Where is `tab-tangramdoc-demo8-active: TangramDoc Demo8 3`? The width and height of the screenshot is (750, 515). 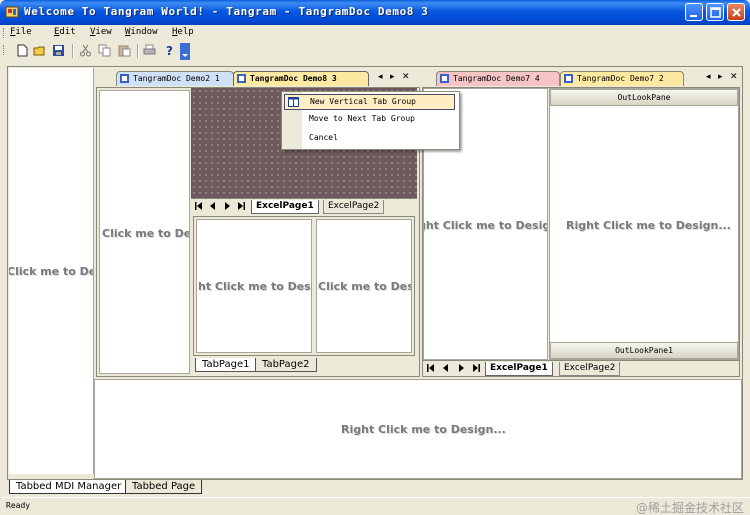
tab-tangramdoc-demo8-active: TangramDoc Demo8 3 is located at coordinates (301, 78).